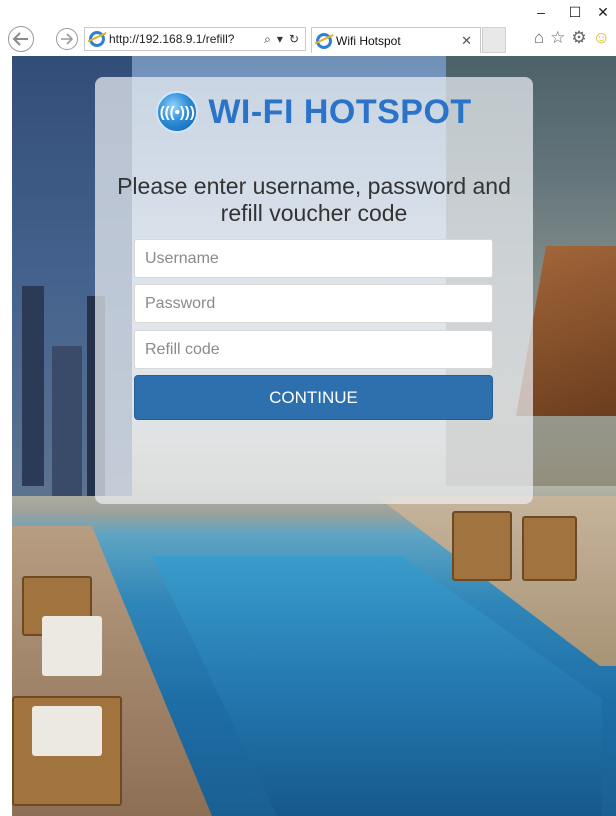 The width and height of the screenshot is (616, 816). I want to click on search-icon: ⌕, so click(267, 39).